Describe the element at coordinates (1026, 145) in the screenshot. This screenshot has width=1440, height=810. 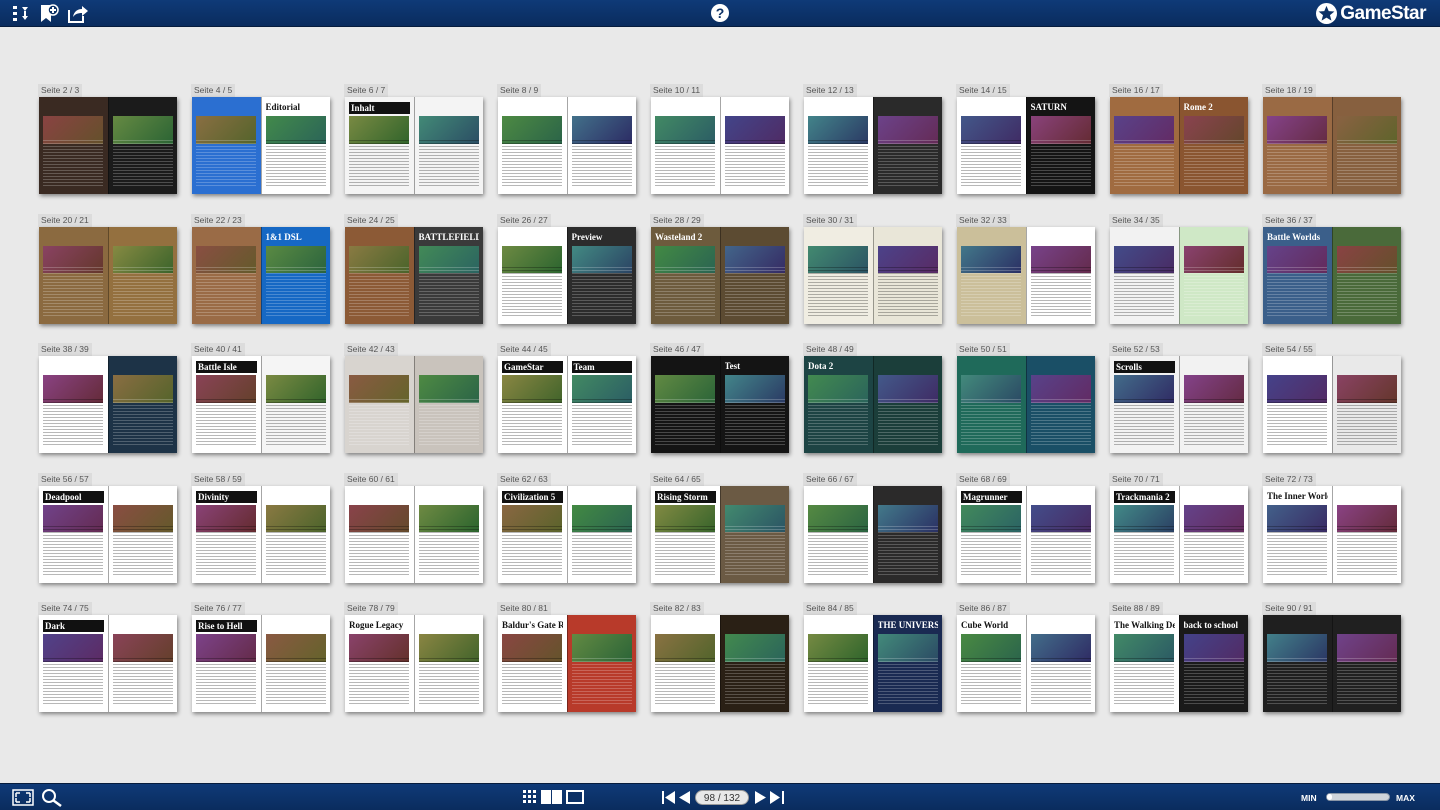
I see `spread-preview: SATURN` at that location.